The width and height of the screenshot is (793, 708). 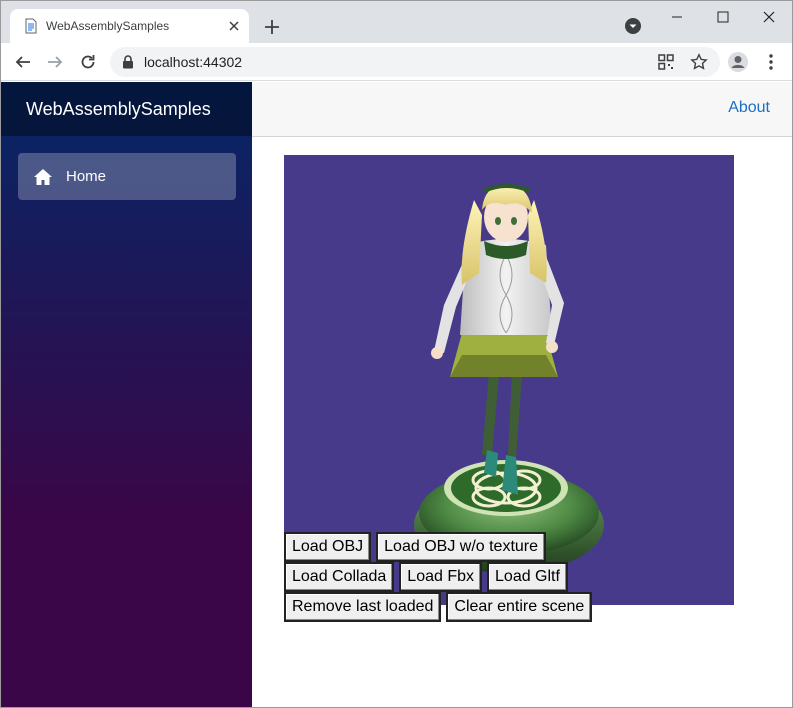 What do you see at coordinates (441, 577) in the screenshot?
I see `load-fbx-button: Load Fbx` at bounding box center [441, 577].